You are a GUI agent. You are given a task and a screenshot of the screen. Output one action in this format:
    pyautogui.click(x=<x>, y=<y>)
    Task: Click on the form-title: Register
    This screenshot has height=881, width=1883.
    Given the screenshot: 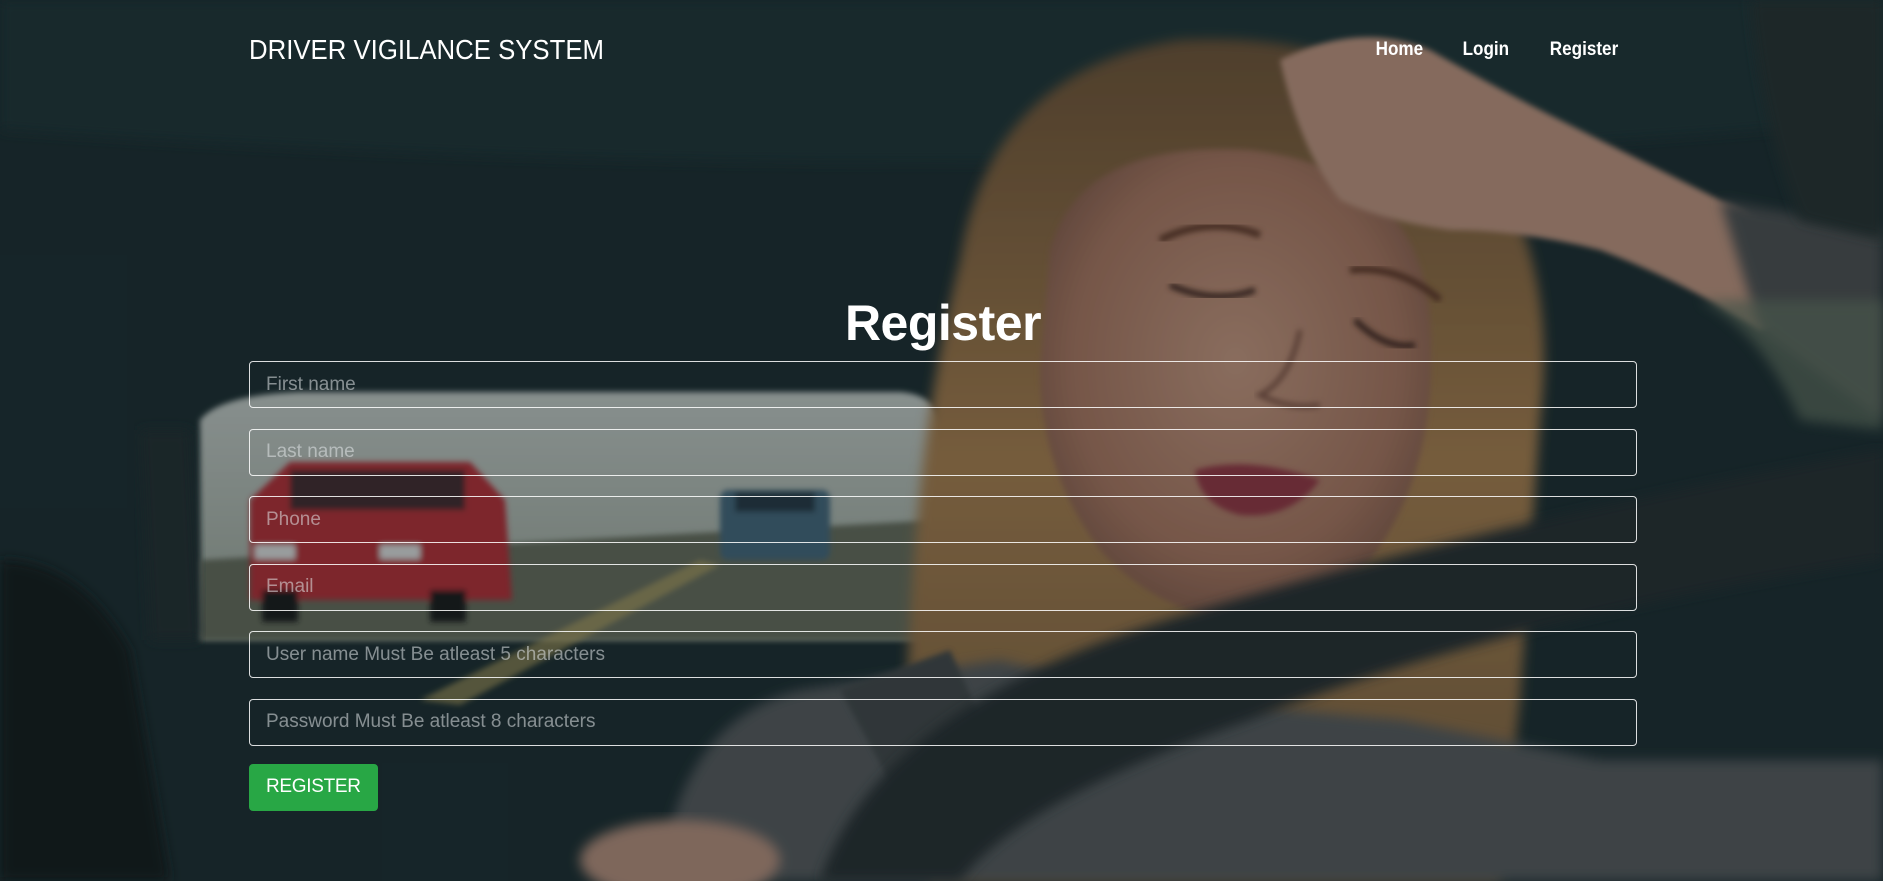 What is the action you would take?
    pyautogui.click(x=943, y=323)
    